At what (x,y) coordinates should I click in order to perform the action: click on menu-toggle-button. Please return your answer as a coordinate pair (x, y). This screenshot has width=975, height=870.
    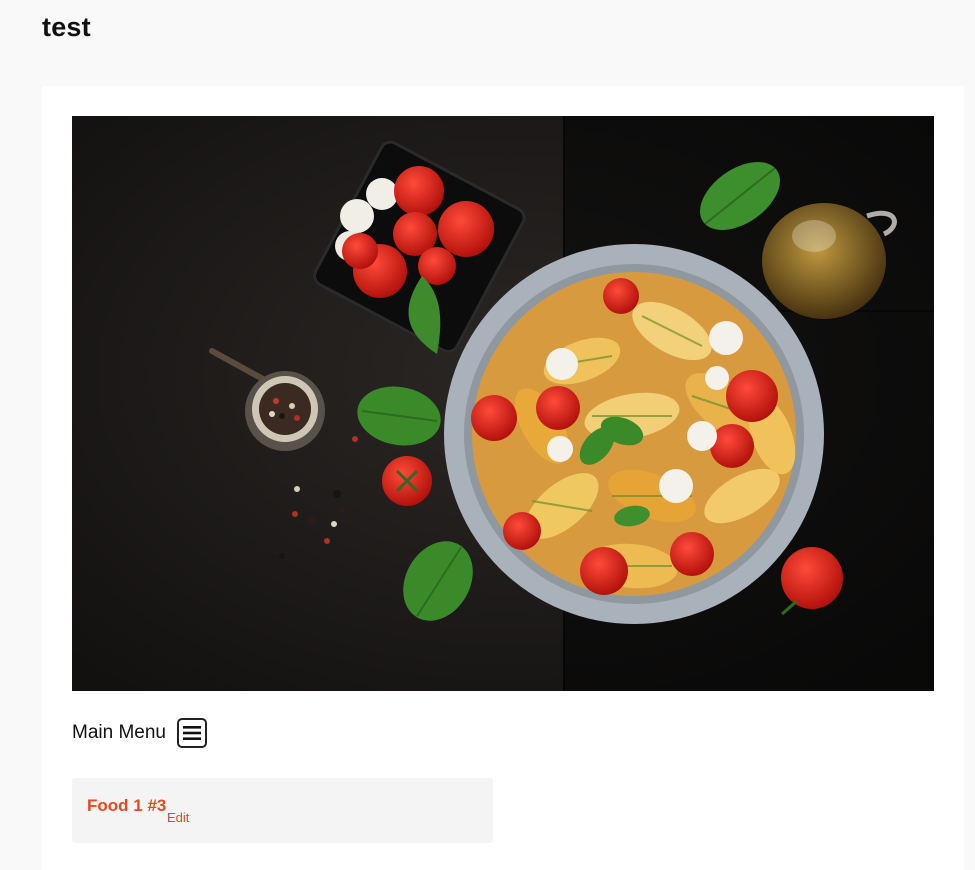
    Looking at the image, I should click on (192, 733).